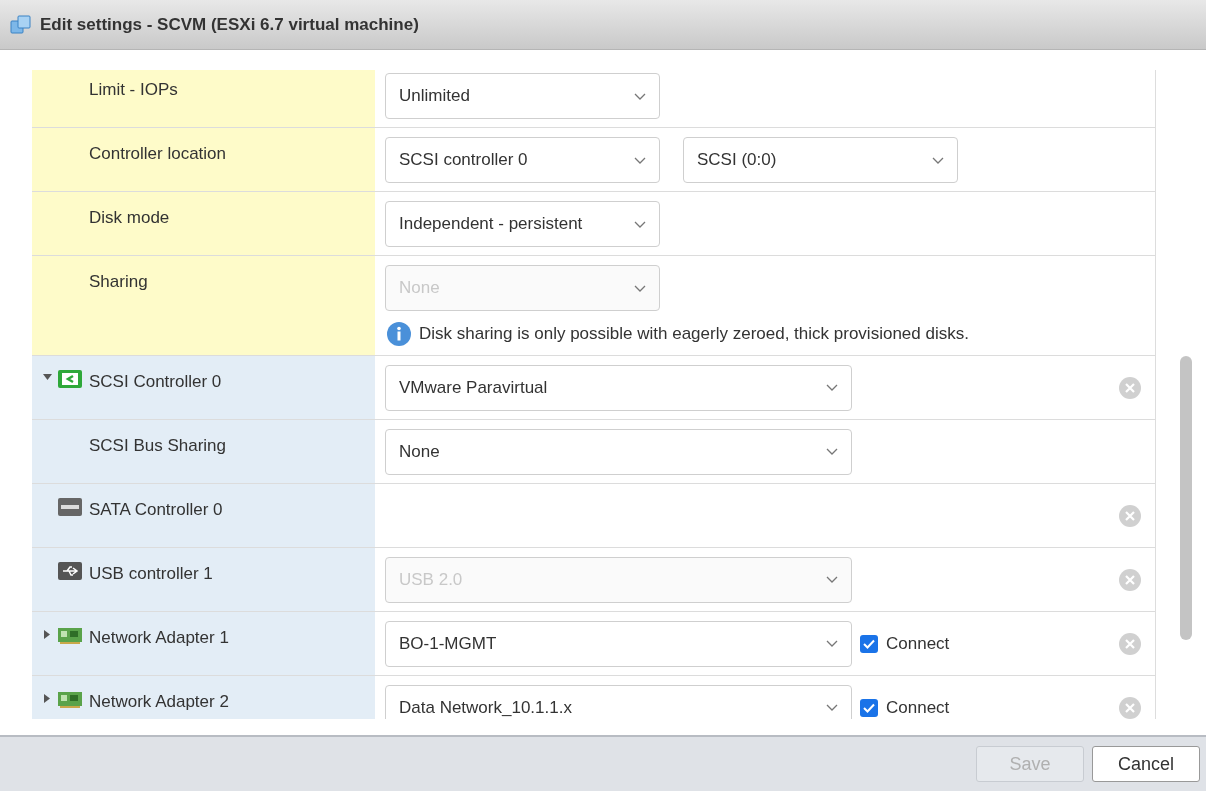 The width and height of the screenshot is (1206, 791). What do you see at coordinates (155, 381) in the screenshot?
I see `field-label: SCSI Controller 0` at bounding box center [155, 381].